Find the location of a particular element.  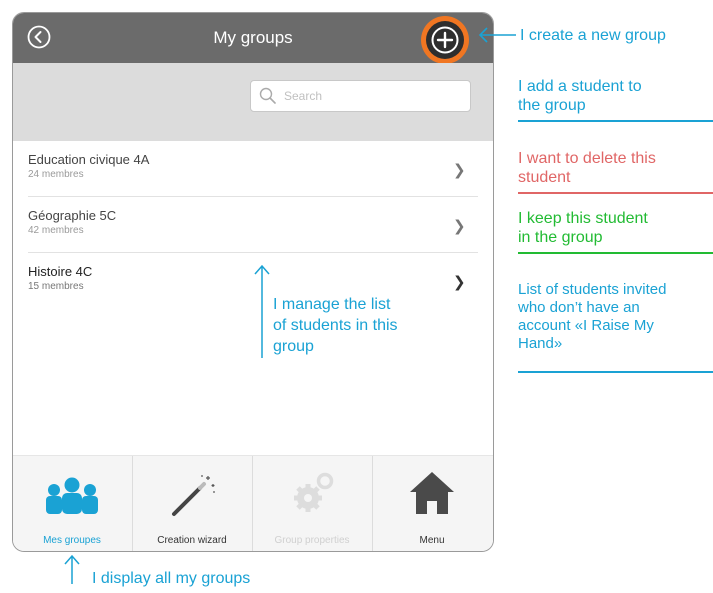

plus-icon is located at coordinates (445, 40).